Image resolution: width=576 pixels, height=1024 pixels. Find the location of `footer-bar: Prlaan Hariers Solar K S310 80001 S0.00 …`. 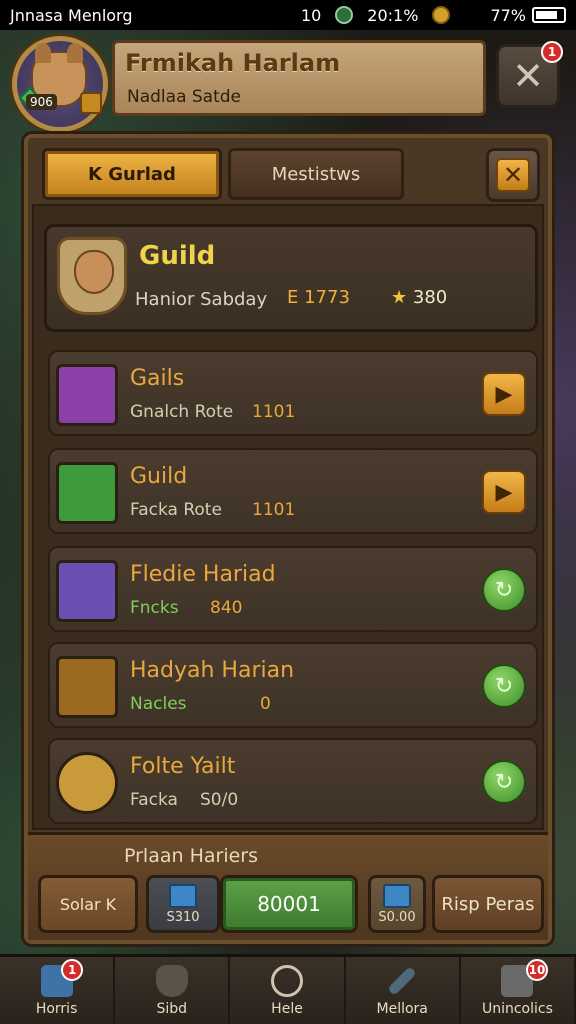

footer-bar: Prlaan Hariers Solar K S310 80001 S0.00 … is located at coordinates (288, 886).